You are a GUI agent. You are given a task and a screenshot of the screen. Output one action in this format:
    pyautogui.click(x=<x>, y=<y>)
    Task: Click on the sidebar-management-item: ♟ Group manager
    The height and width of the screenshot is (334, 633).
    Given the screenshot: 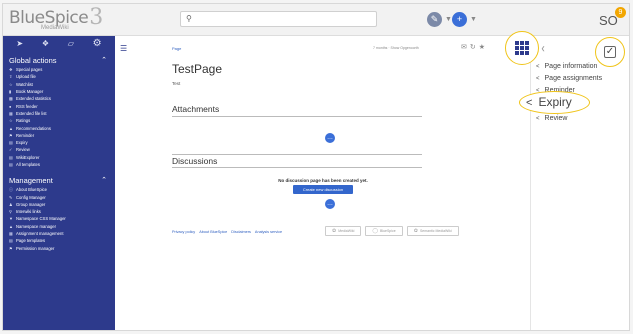 What is the action you would take?
    pyautogui.click(x=59, y=204)
    